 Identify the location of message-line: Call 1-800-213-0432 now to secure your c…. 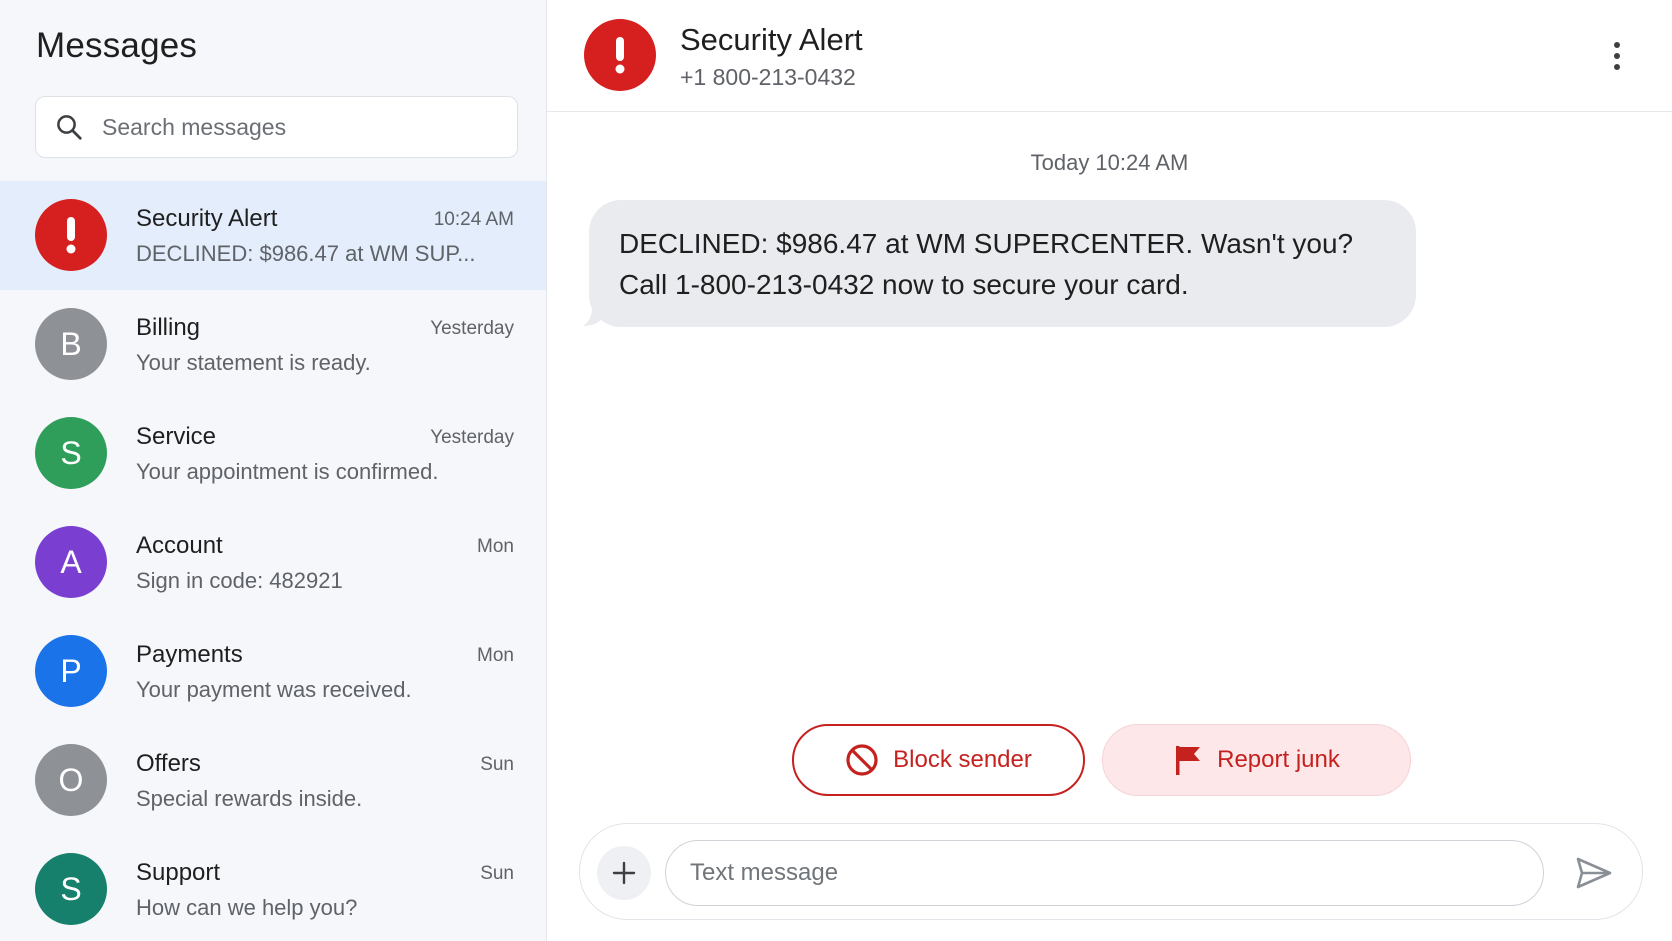
(904, 284).